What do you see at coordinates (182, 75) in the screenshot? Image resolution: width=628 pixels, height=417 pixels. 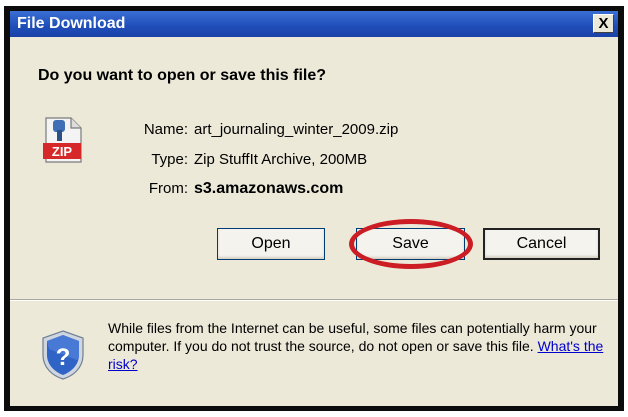 I see `dialog-question: Do you want to open or save this file?` at bounding box center [182, 75].